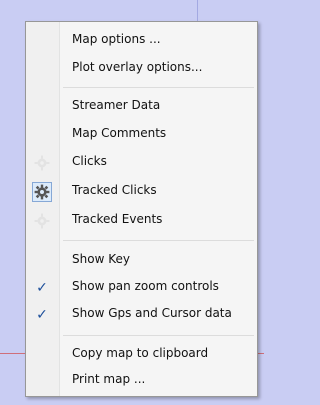  What do you see at coordinates (101, 259) in the screenshot?
I see `menu-item-label: Show Key` at bounding box center [101, 259].